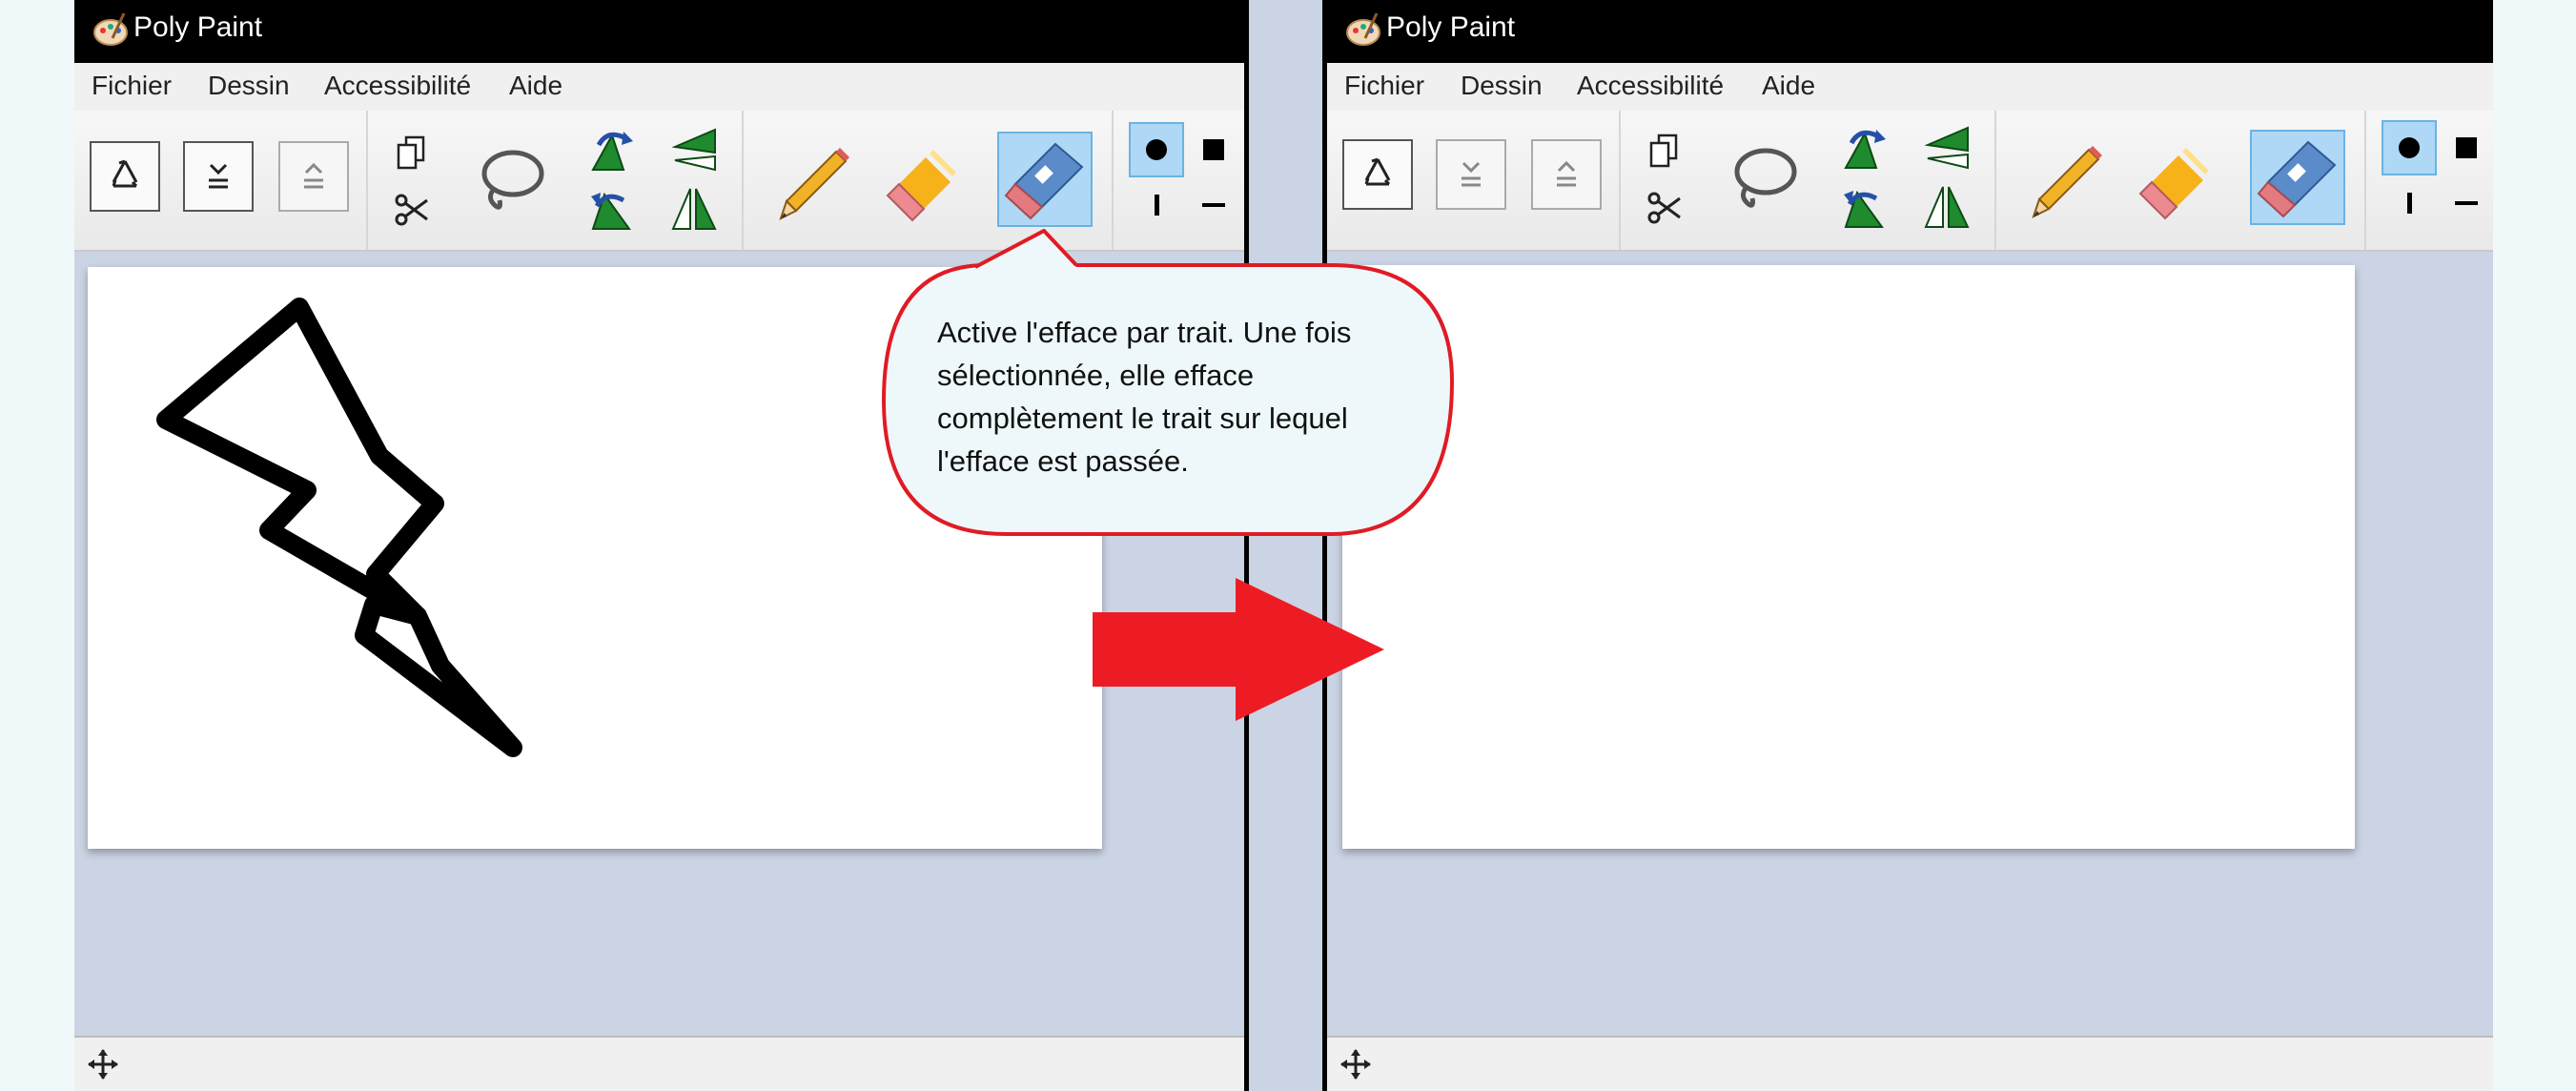  I want to click on toolbar, so click(1910, 181).